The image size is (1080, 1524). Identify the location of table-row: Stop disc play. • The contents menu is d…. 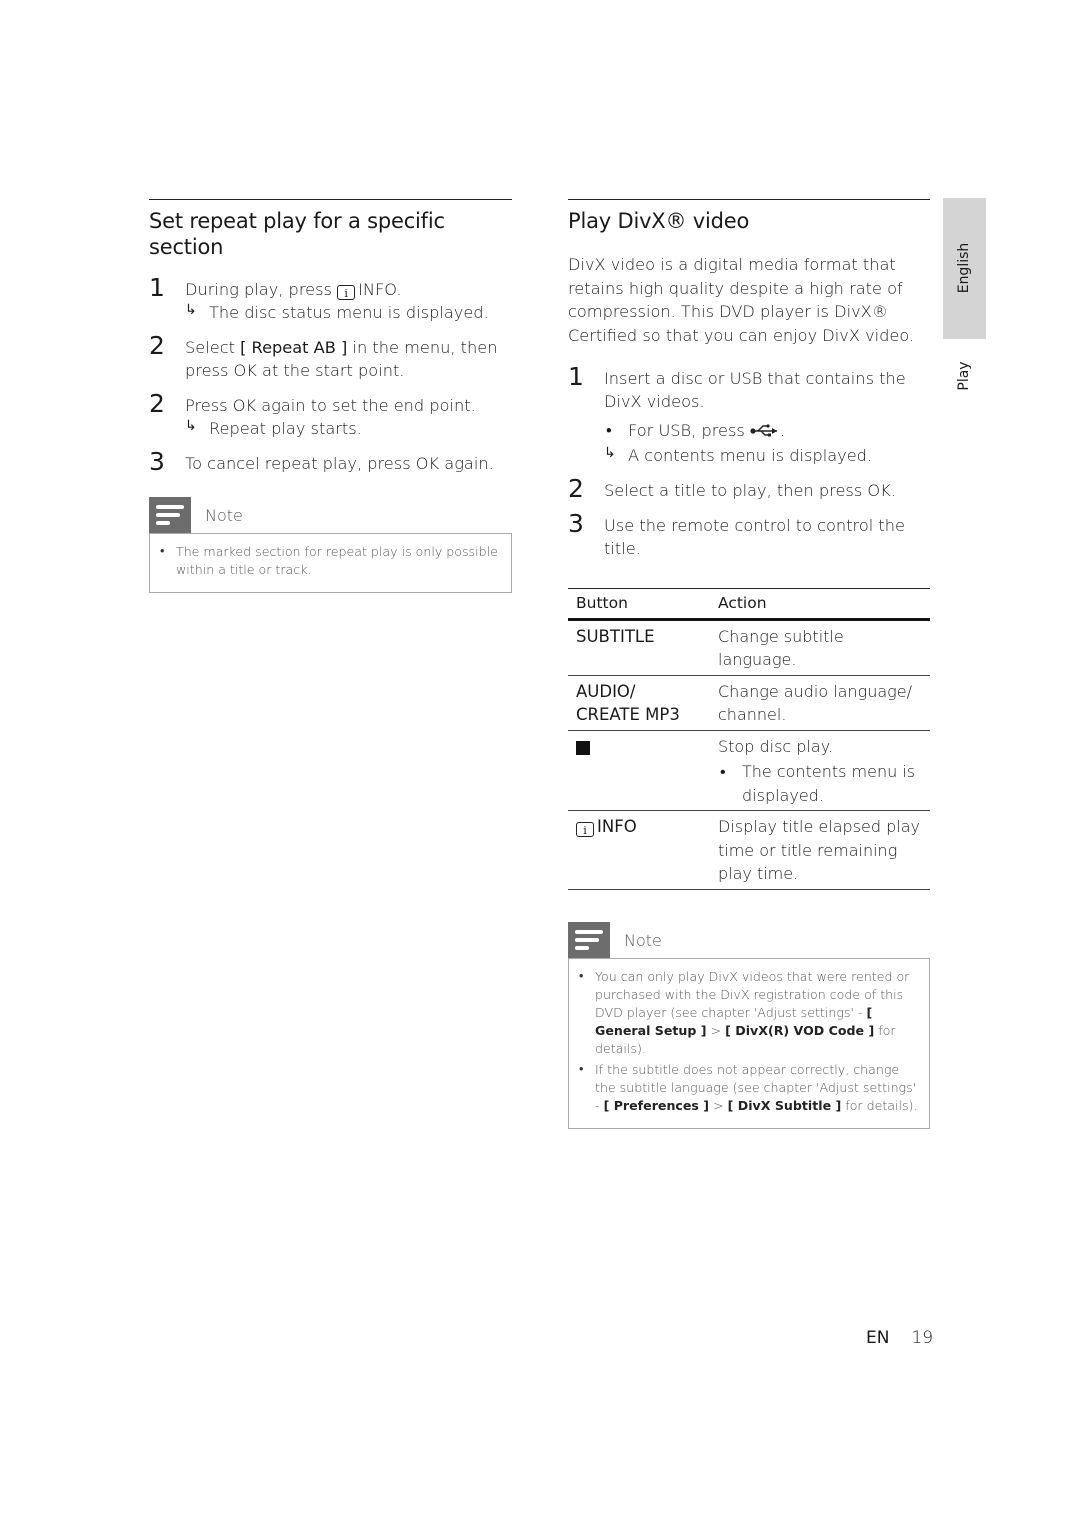
(749, 770).